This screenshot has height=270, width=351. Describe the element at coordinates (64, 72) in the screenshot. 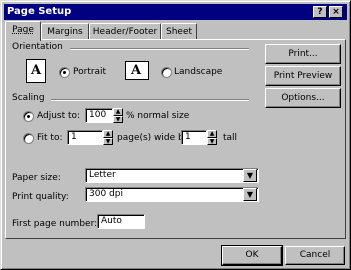

I see `portrait-radio` at that location.